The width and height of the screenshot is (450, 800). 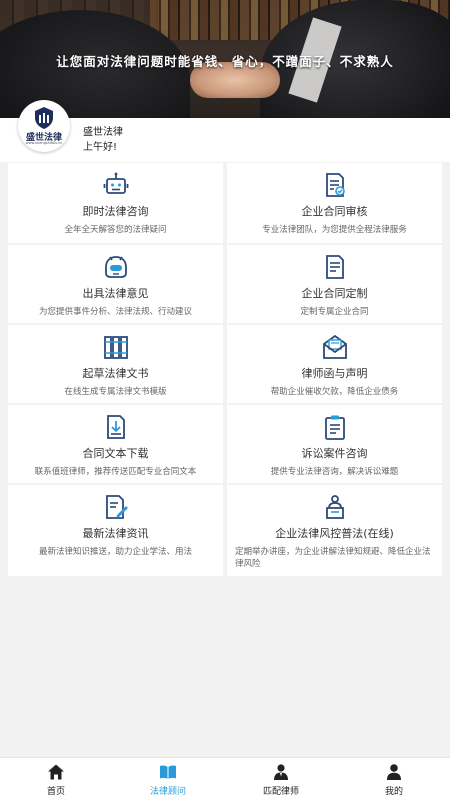 What do you see at coordinates (334, 211) in the screenshot?
I see `service-title: 企业合同审核` at bounding box center [334, 211].